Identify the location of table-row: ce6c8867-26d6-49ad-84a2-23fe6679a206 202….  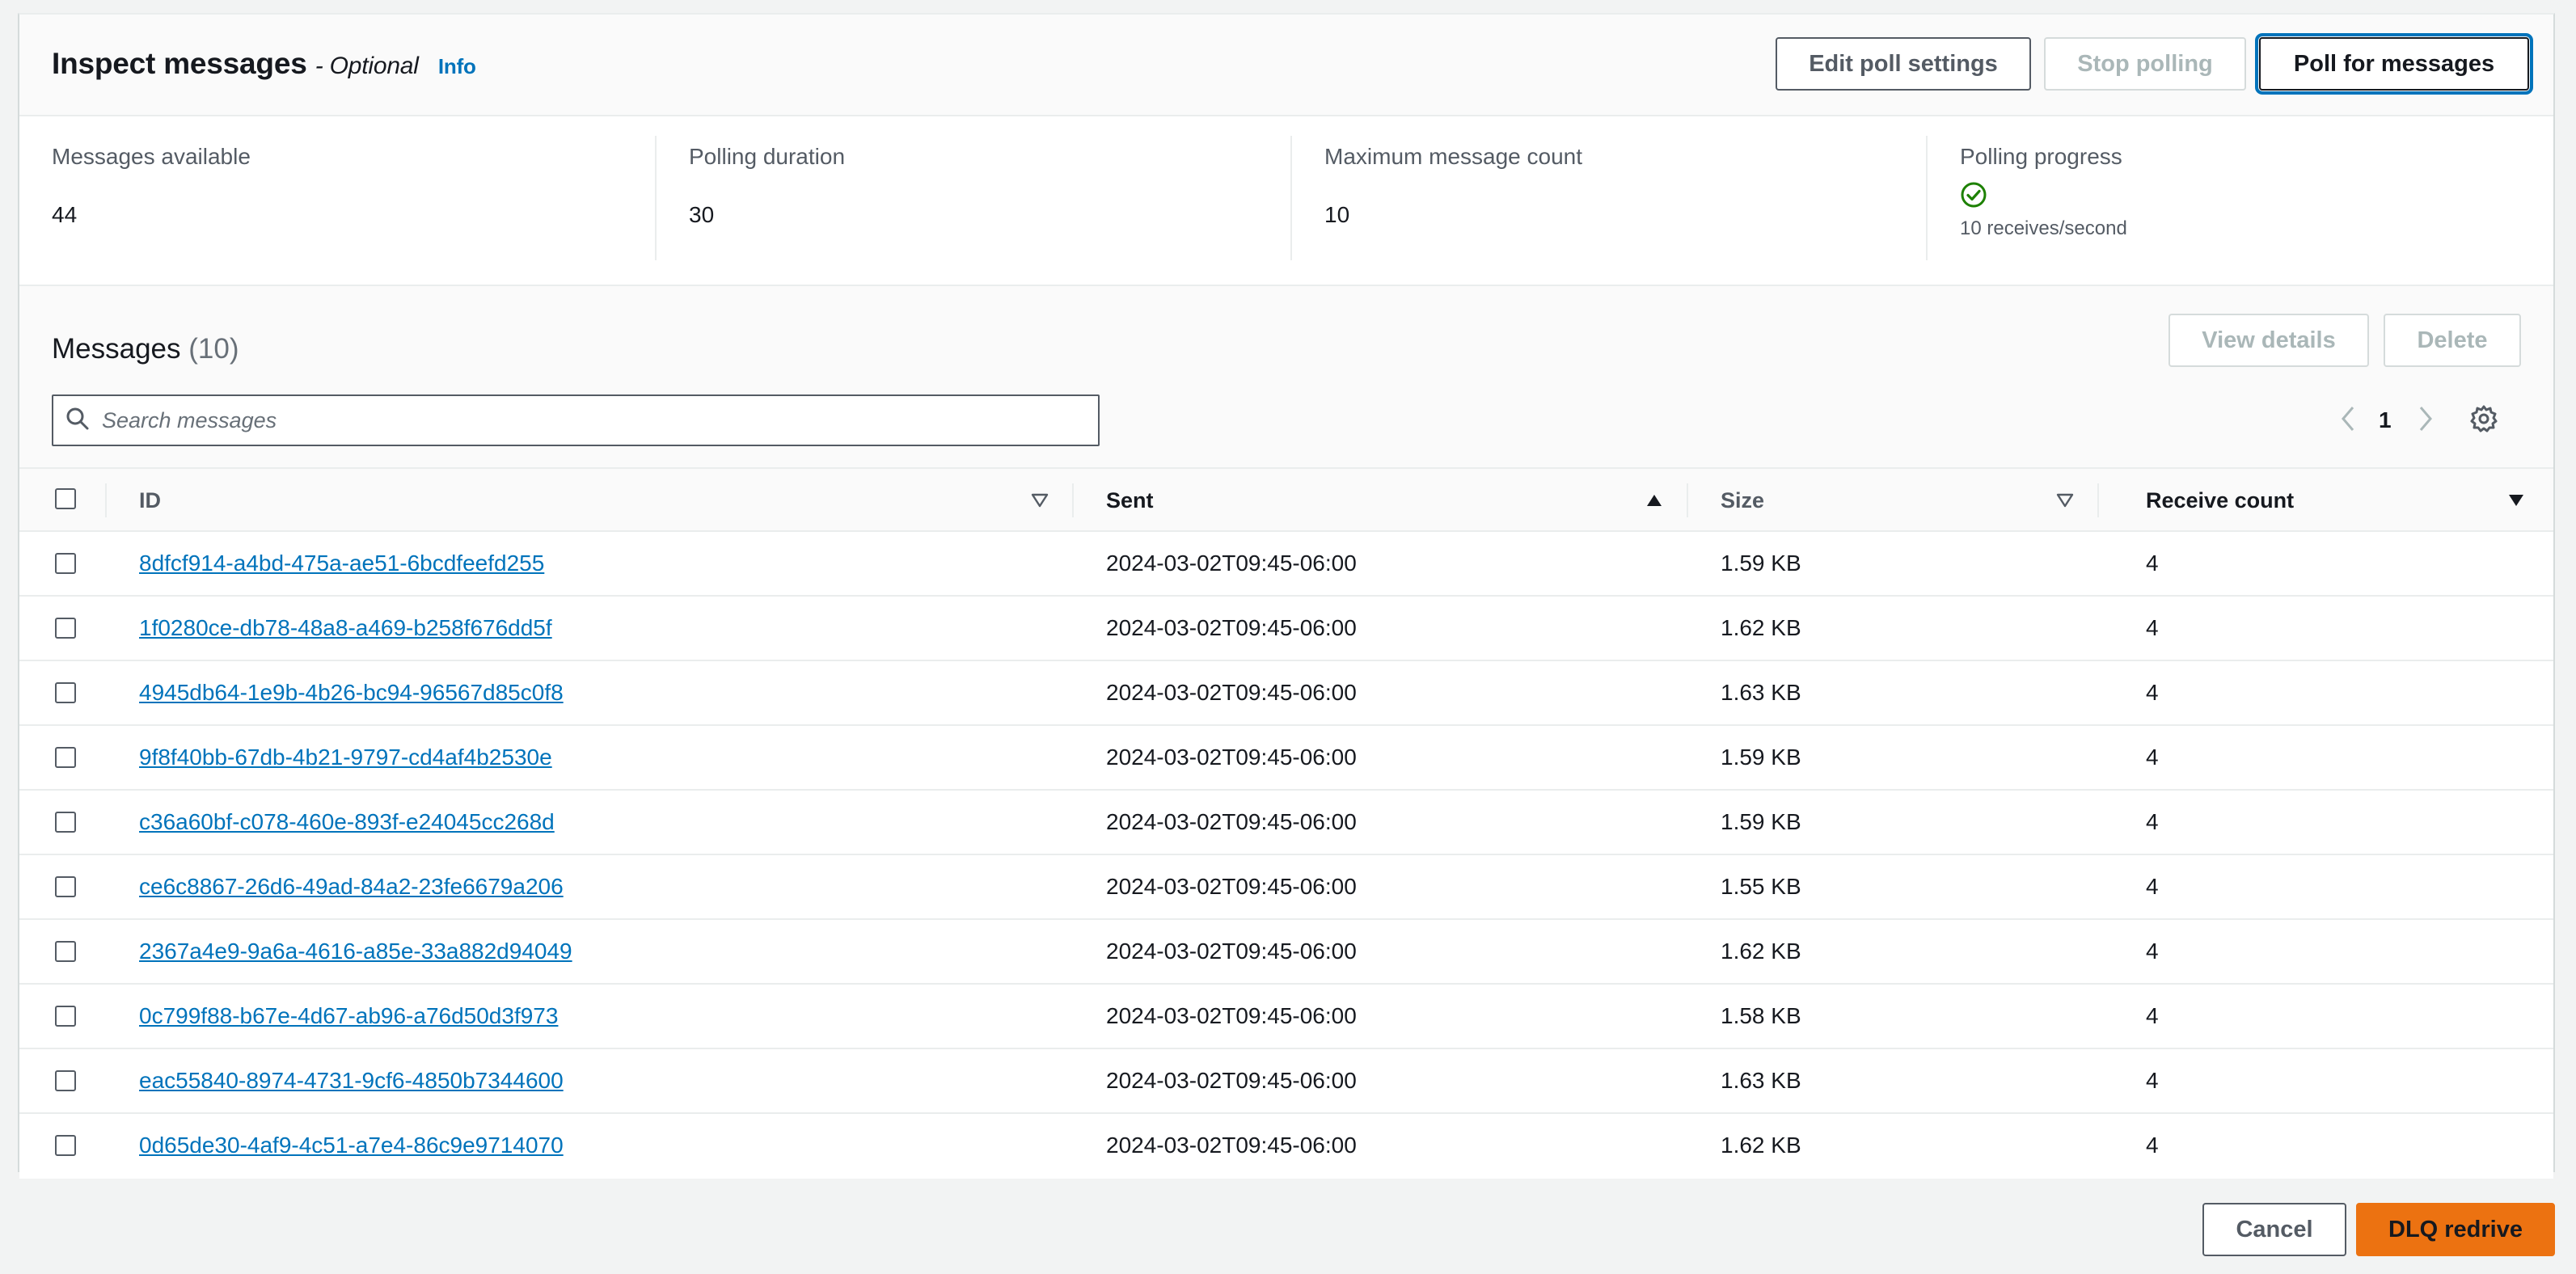
(1286, 888).